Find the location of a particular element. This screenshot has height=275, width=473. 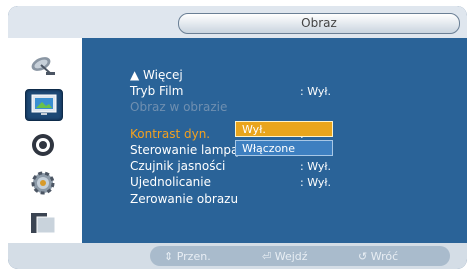

return-icon: ↺ is located at coordinates (363, 256).